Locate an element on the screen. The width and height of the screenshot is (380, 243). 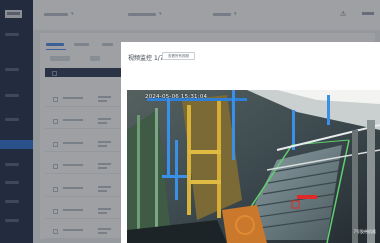
modal-title: 视频监控 1/7 is located at coordinates (146, 57).